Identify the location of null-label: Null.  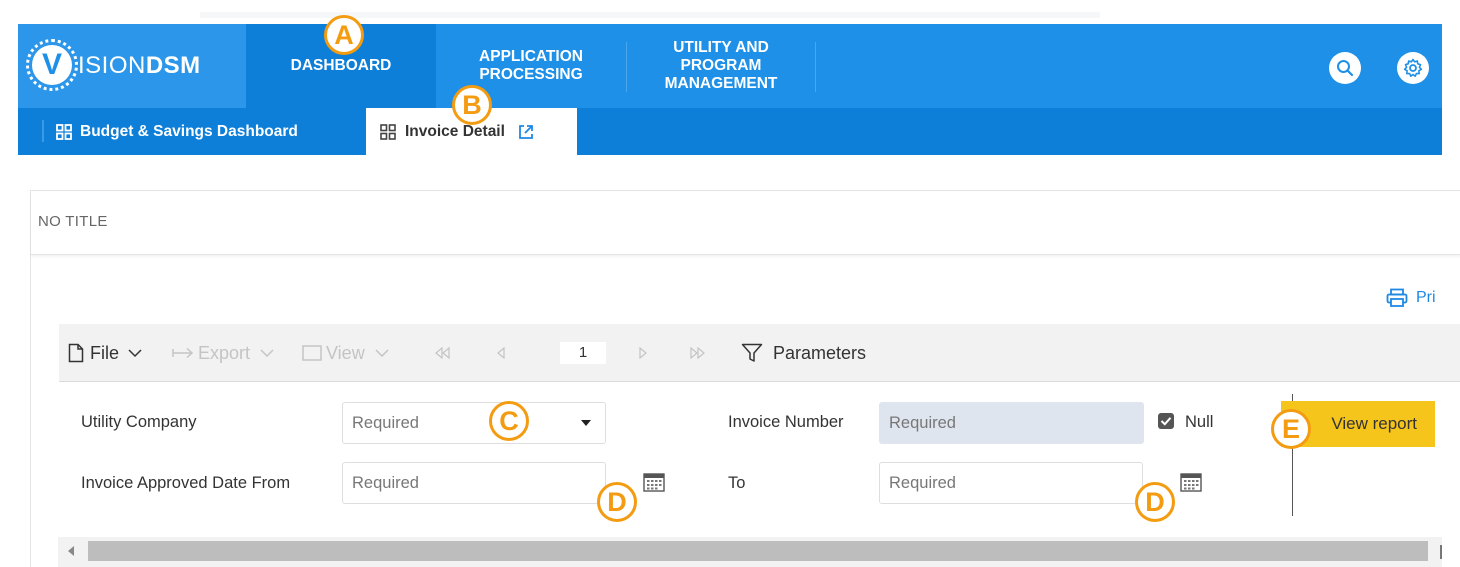
(1199, 422).